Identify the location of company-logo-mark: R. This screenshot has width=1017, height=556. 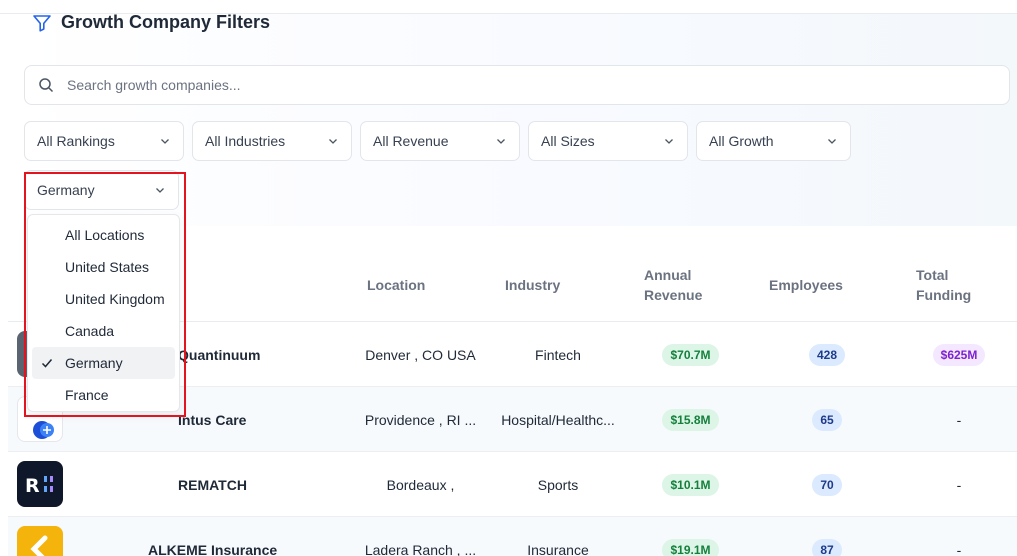
(39, 486).